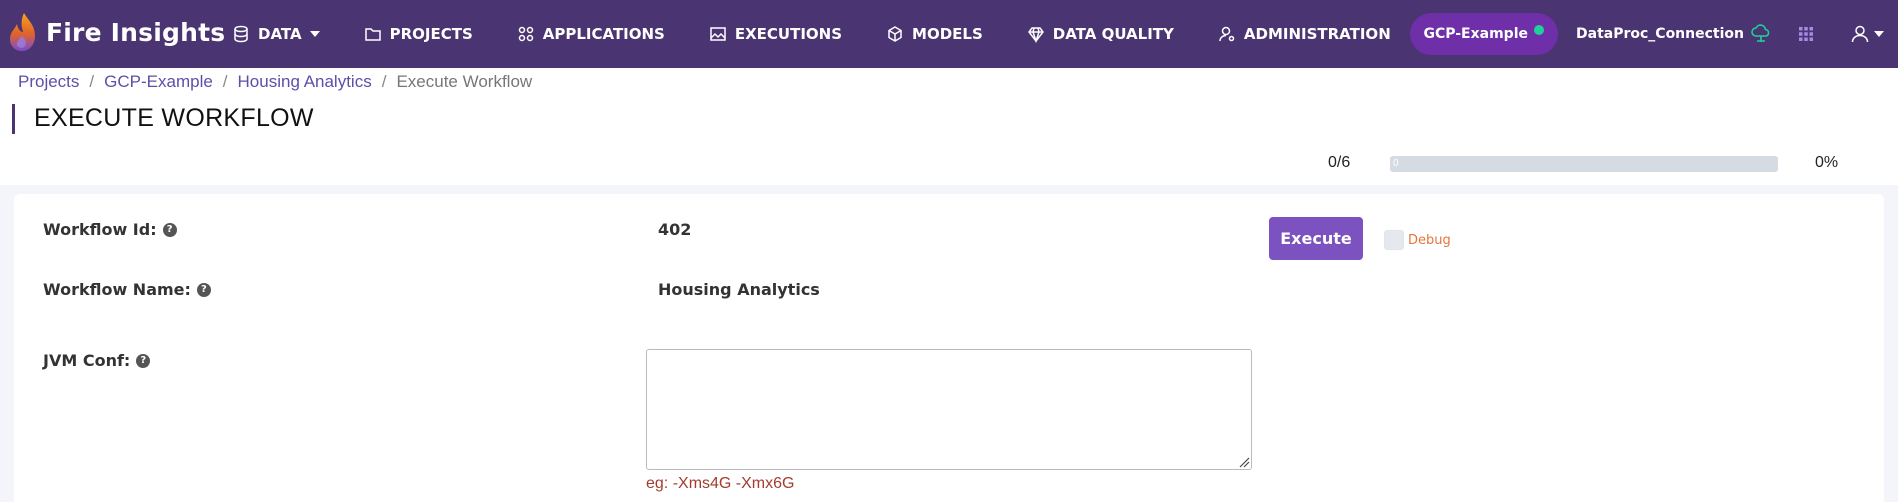 The height and width of the screenshot is (502, 1898). I want to click on workflow-name-label: Workflow Name: ?, so click(127, 289).